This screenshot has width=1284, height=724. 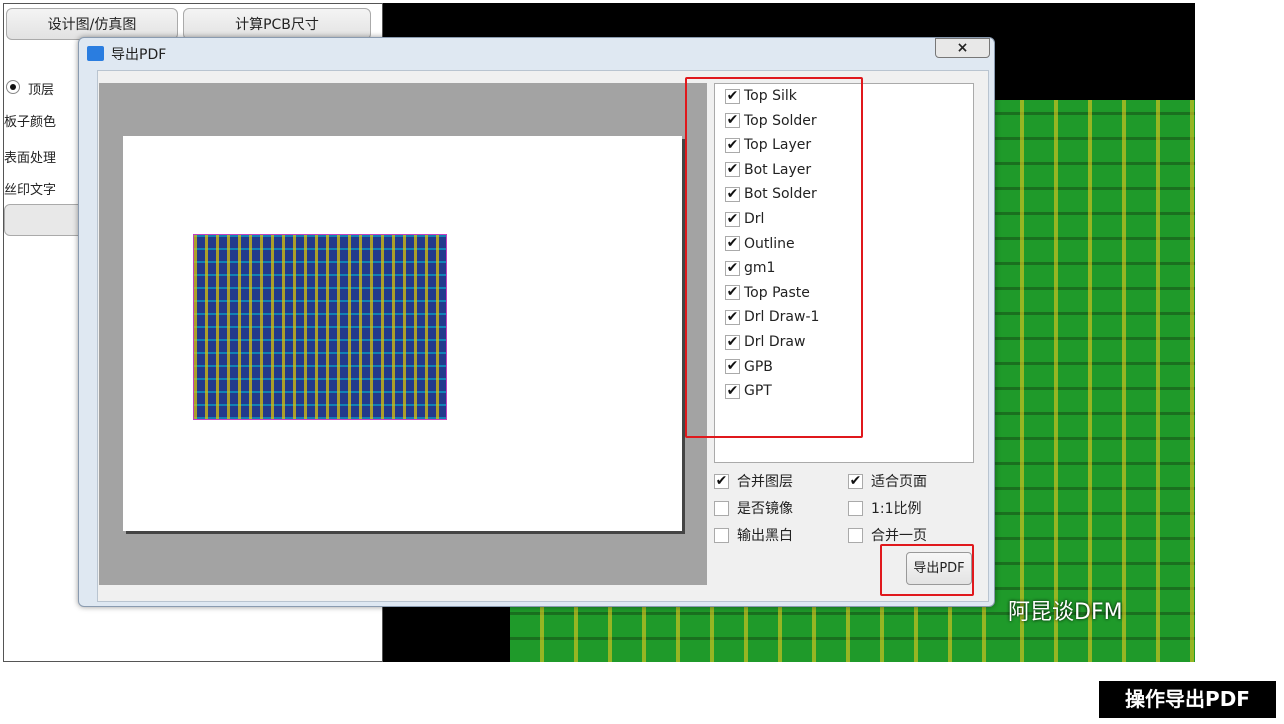 I want to click on board-color-label: 板子颜色, so click(x=30, y=122).